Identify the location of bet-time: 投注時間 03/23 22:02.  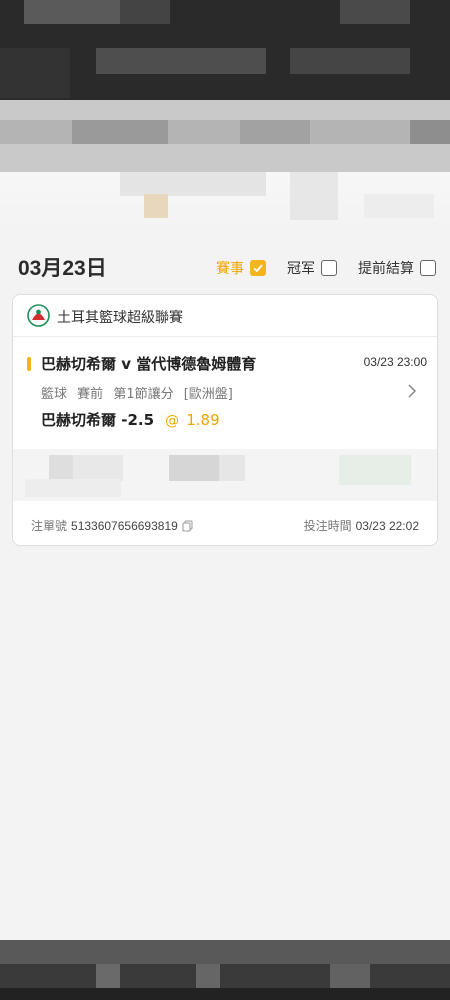
(361, 525).